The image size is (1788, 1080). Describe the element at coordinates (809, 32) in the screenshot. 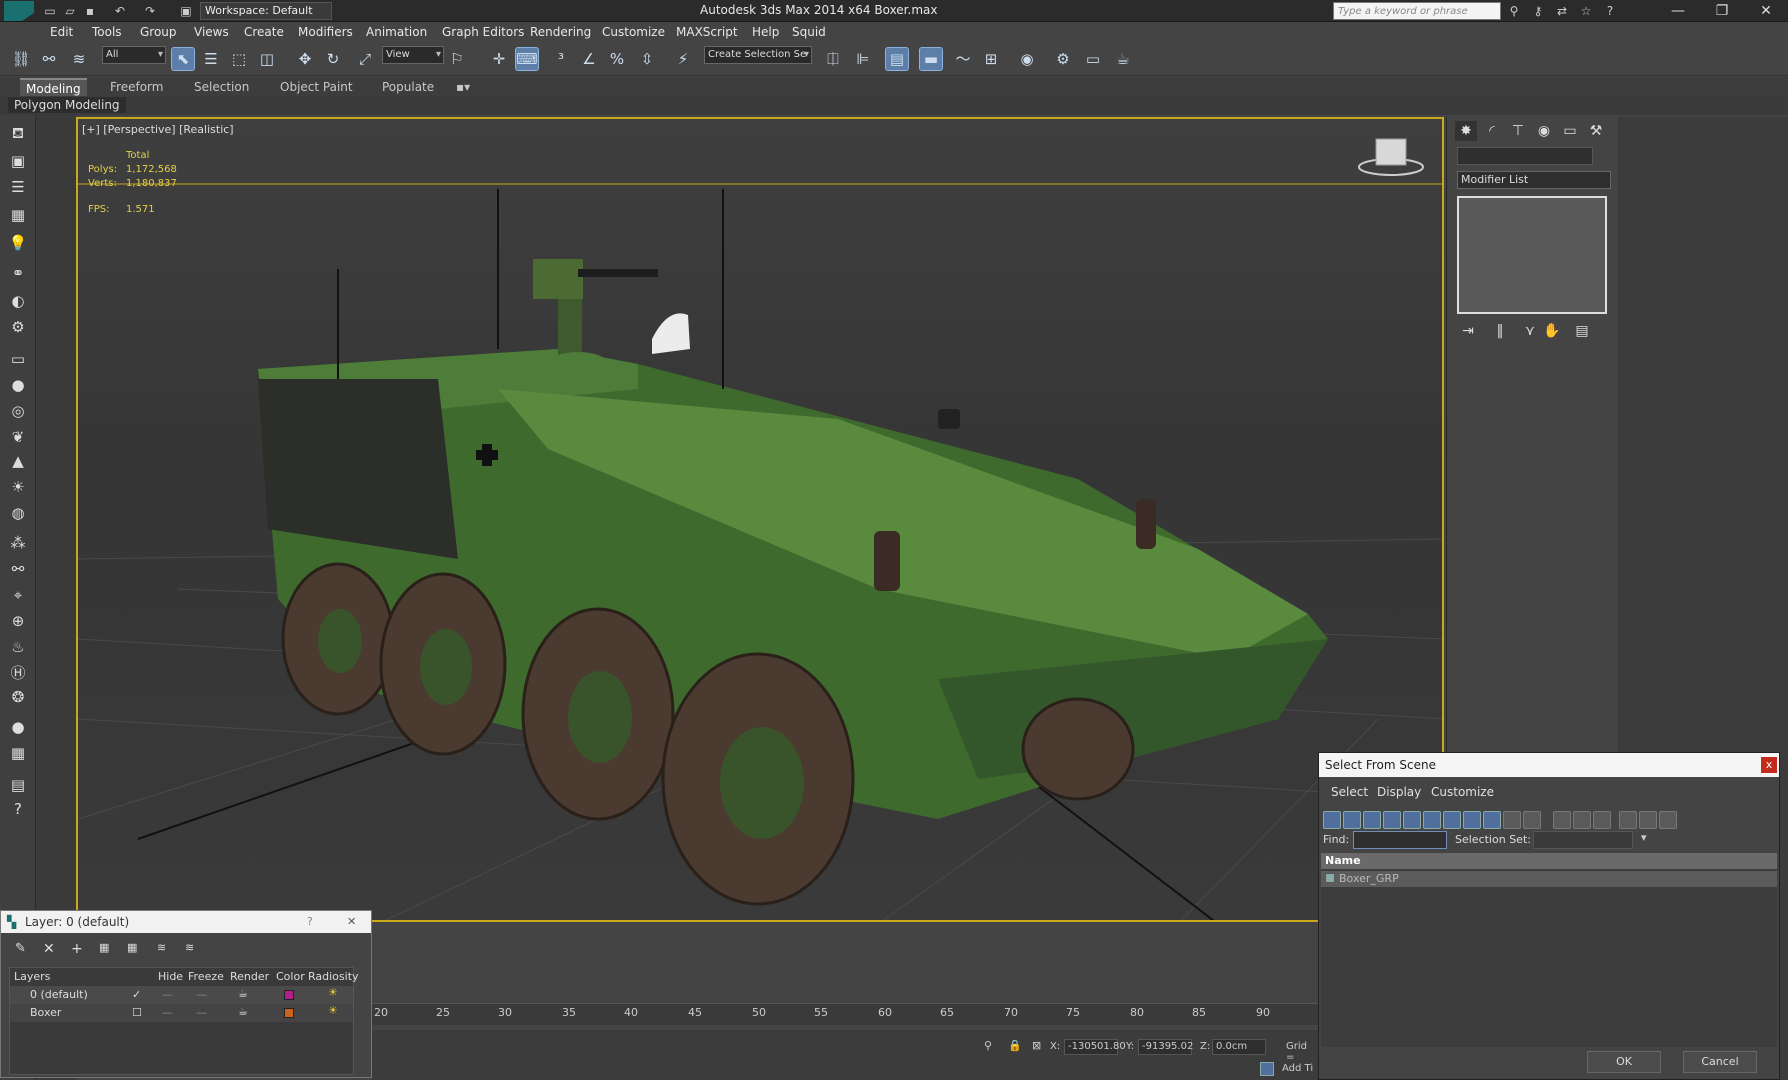

I see `menu-squid: Squid` at that location.